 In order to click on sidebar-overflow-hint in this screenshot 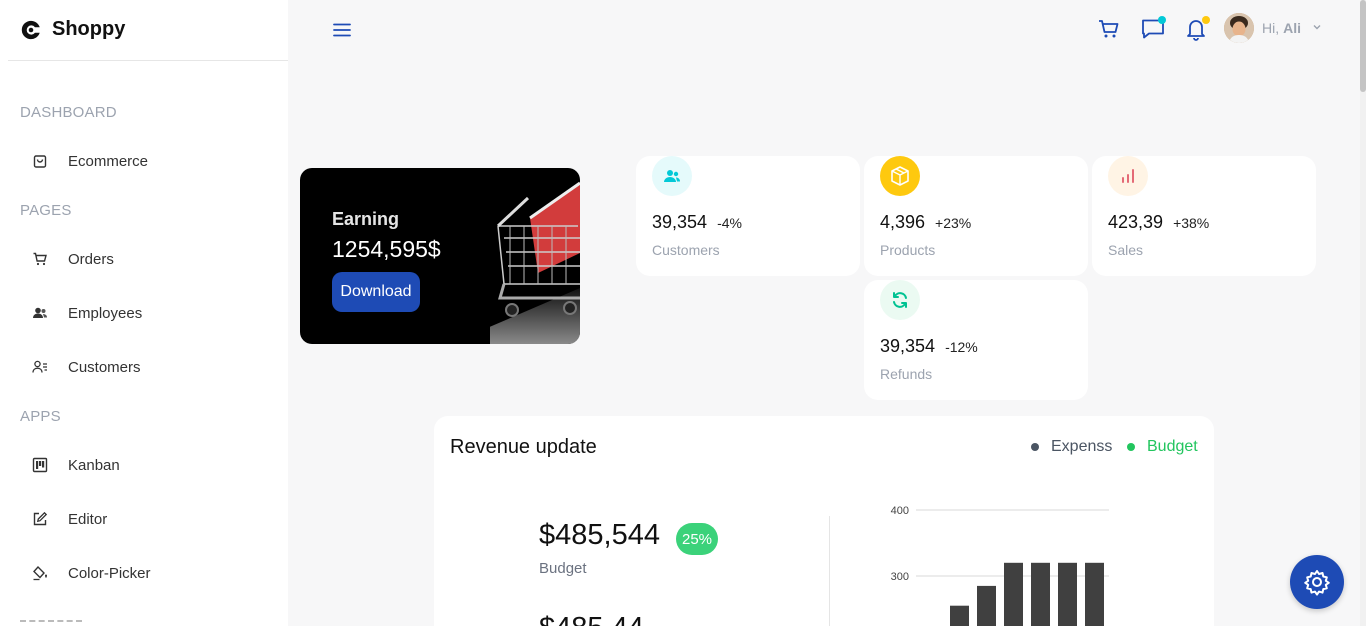, I will do `click(51, 621)`.